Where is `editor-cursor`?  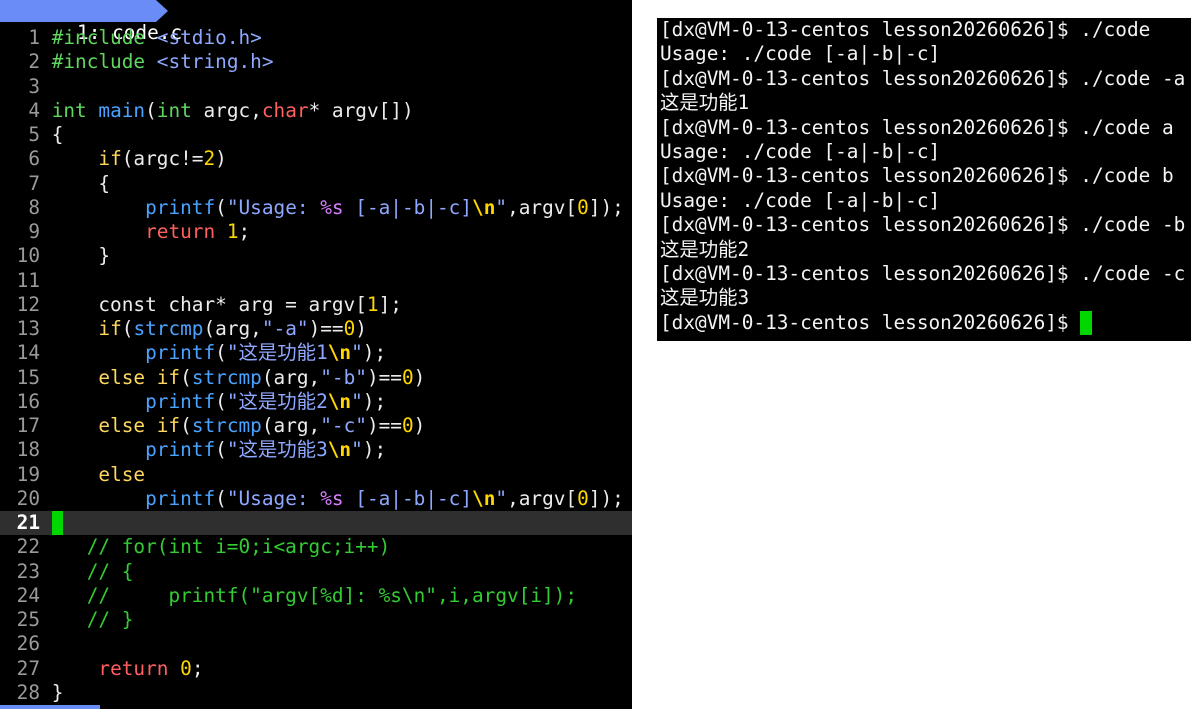 editor-cursor is located at coordinates (57, 523).